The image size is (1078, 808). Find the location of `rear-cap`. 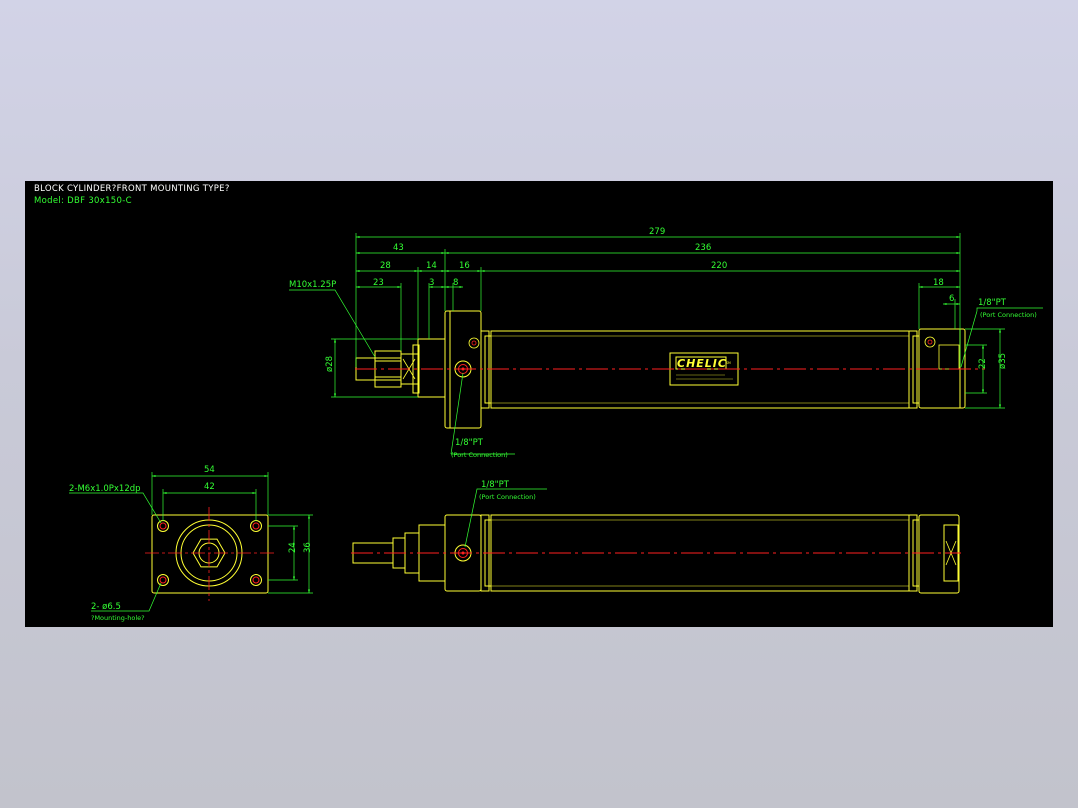

rear-cap is located at coordinates (942, 368).